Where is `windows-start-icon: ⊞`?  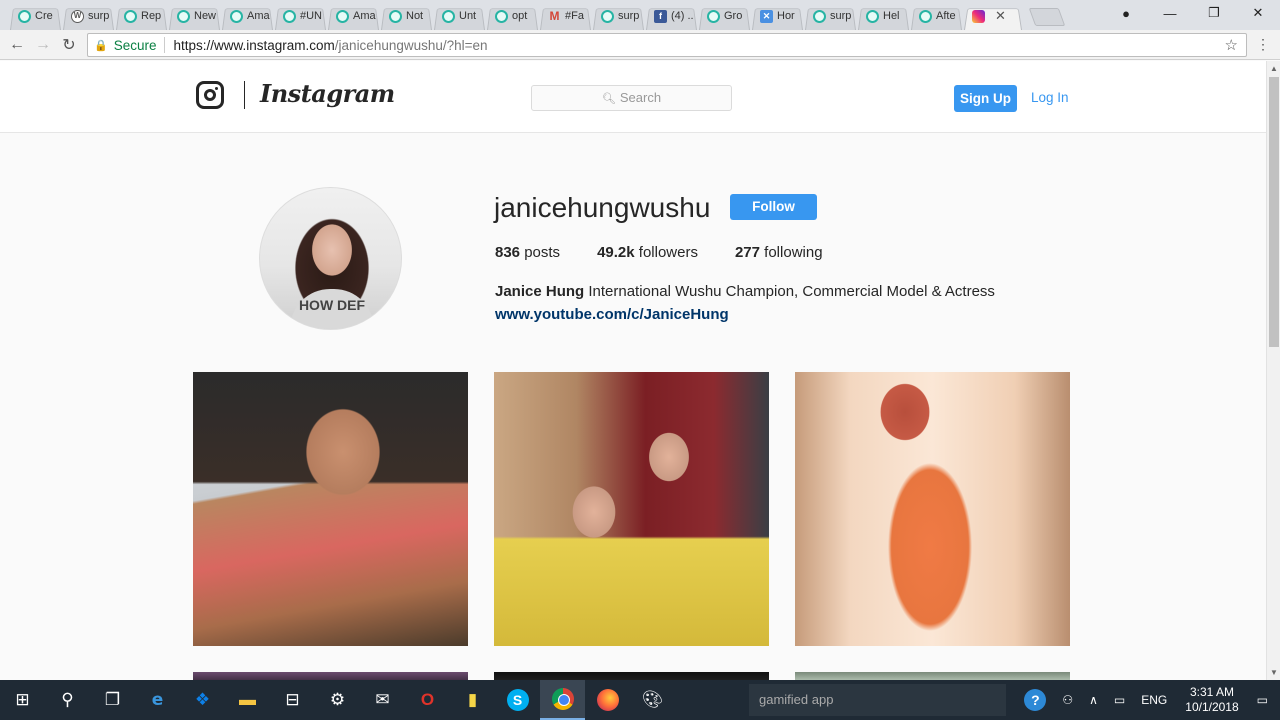
windows-start-icon: ⊞ is located at coordinates (22, 700).